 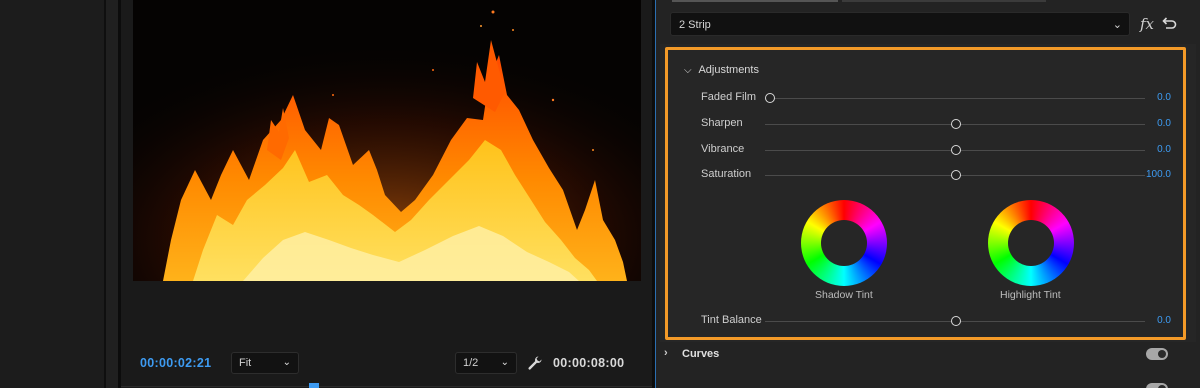 I want to click on chevron-right-icon: ›, so click(x=666, y=353).